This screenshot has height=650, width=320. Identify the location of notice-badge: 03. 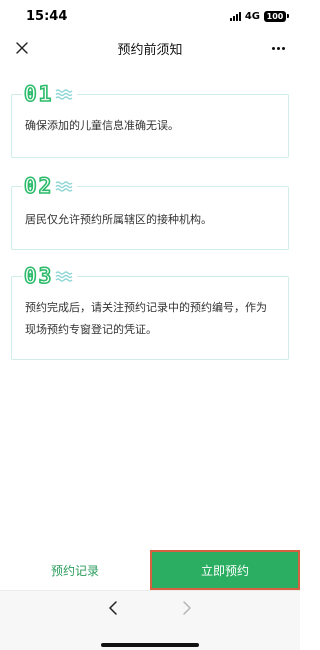
(50, 276).